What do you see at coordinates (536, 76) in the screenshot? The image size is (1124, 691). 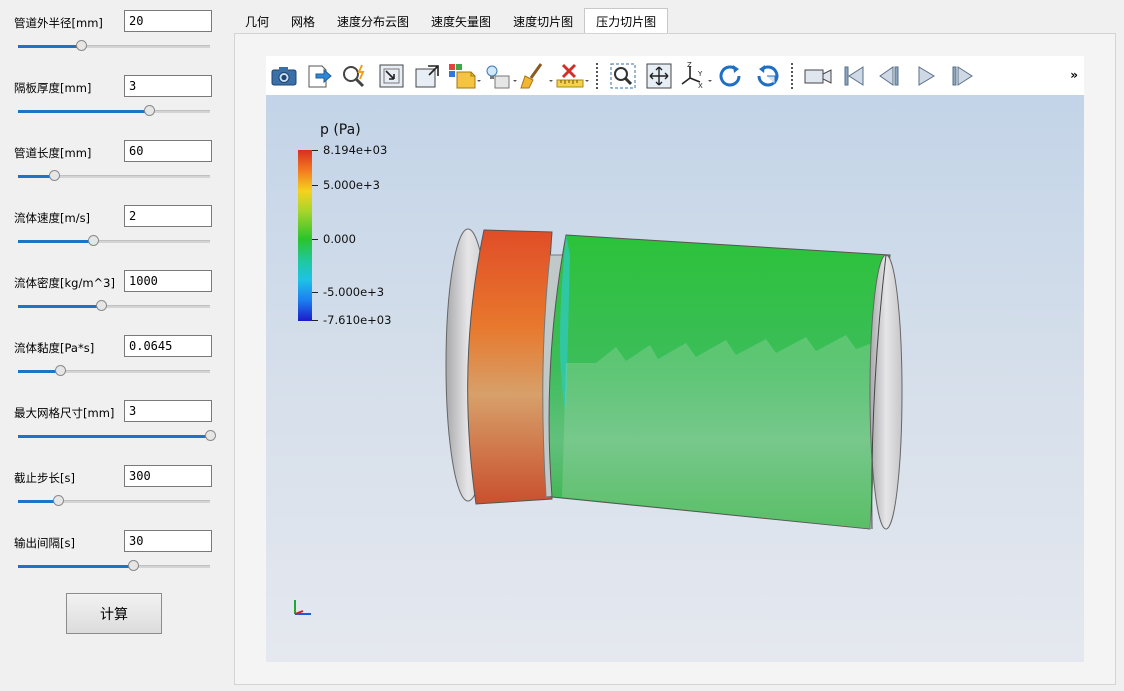 I see `clear-icon` at bounding box center [536, 76].